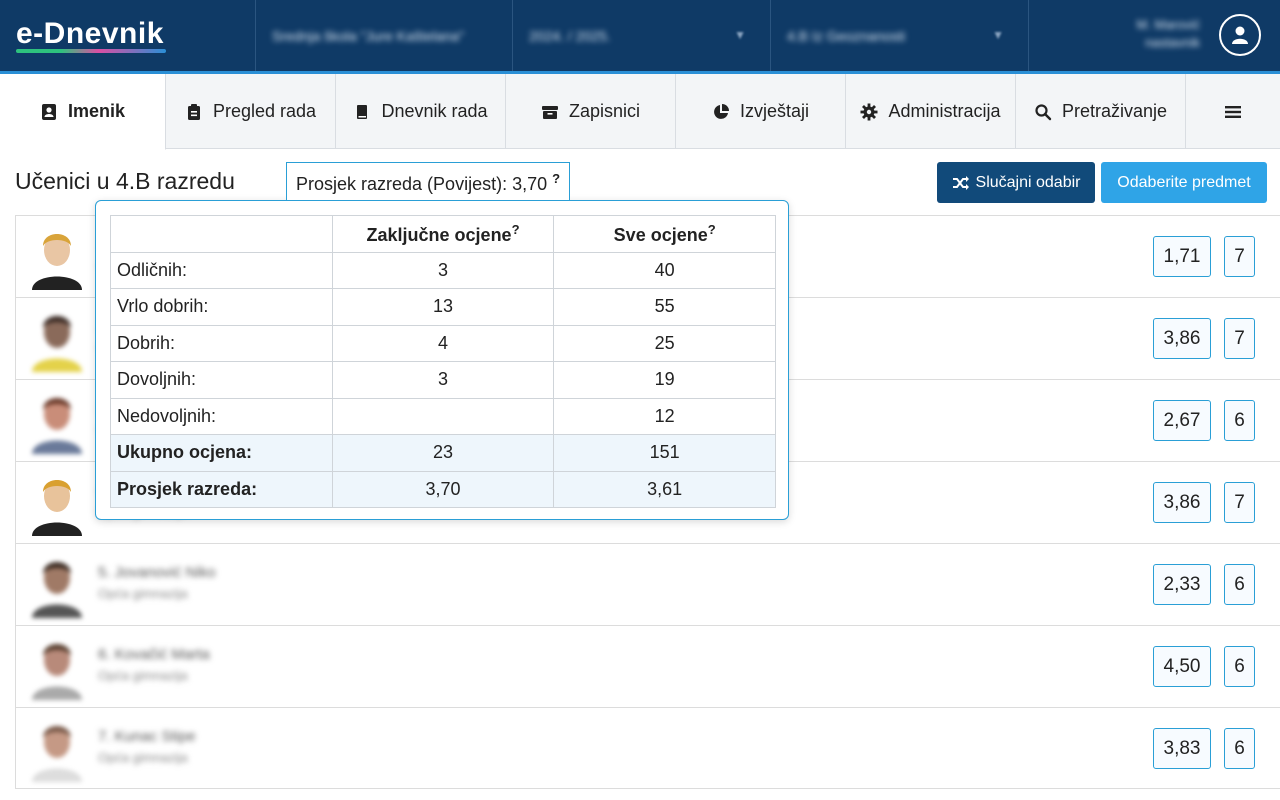 This screenshot has width=1280, height=800. I want to click on average-final: 3,70, so click(443, 489).